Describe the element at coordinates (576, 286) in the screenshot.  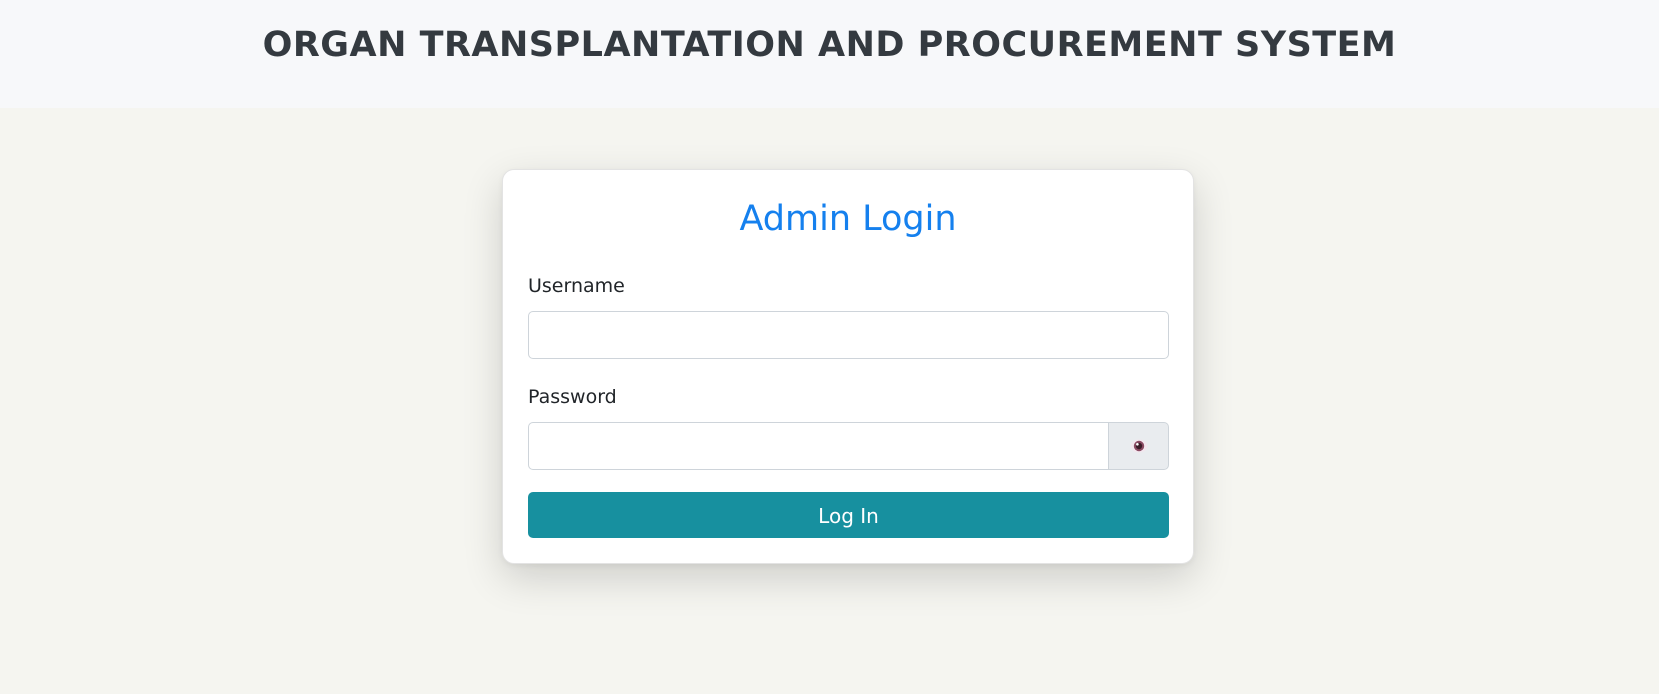
I see `username-label: Username` at that location.